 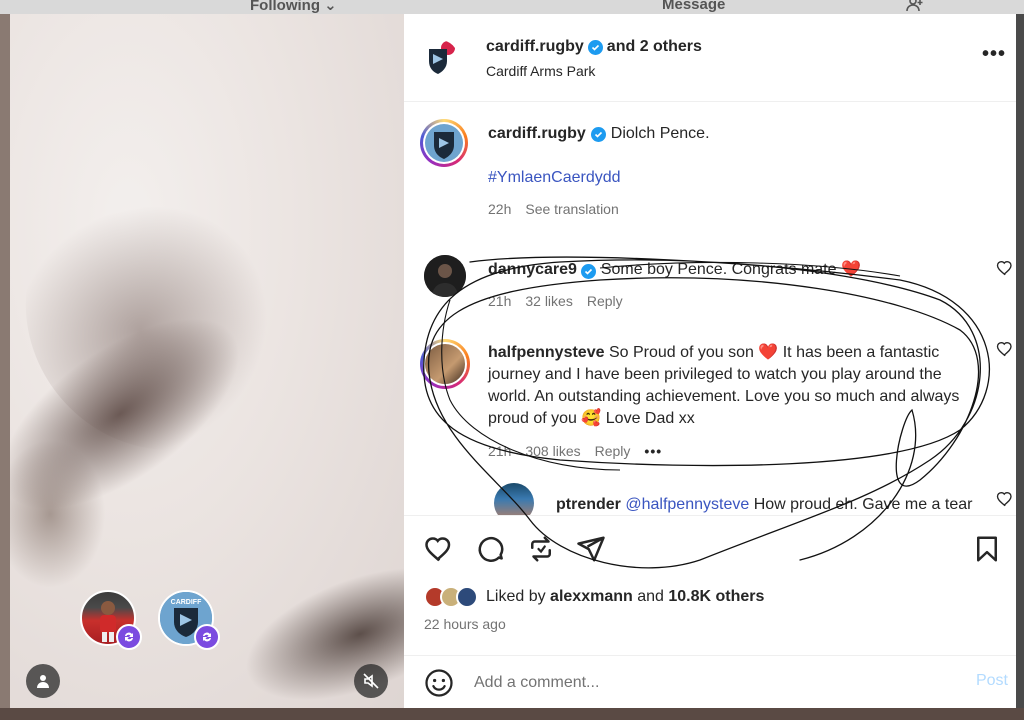 What do you see at coordinates (588, 504) in the screenshot?
I see `reply-username: ptrender` at bounding box center [588, 504].